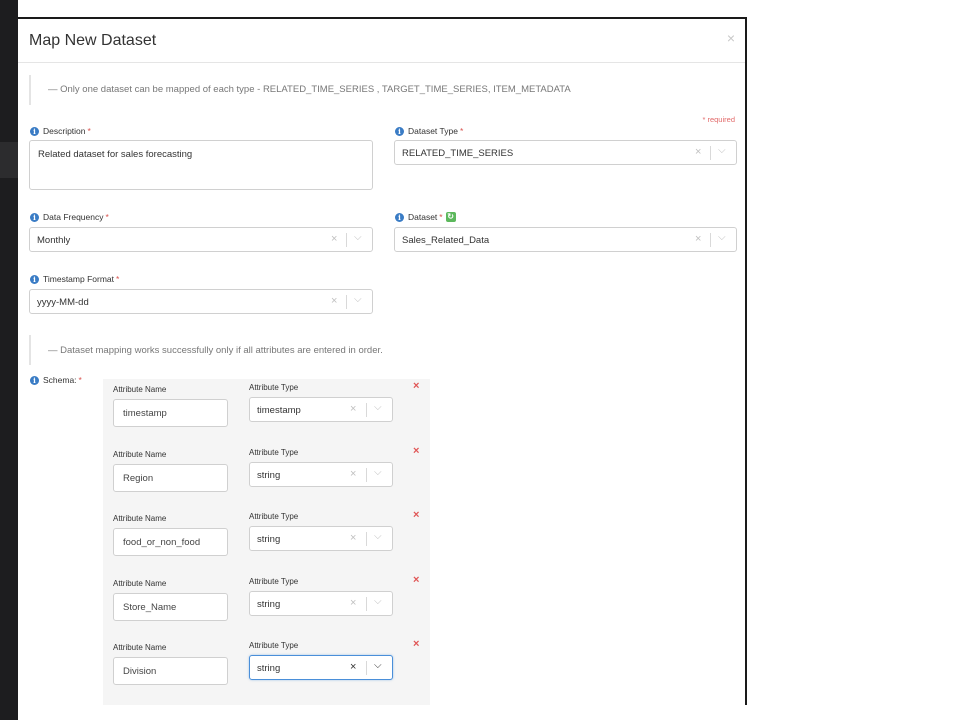 The width and height of the screenshot is (960, 720). Describe the element at coordinates (731, 38) in the screenshot. I see `close-button: ×` at that location.